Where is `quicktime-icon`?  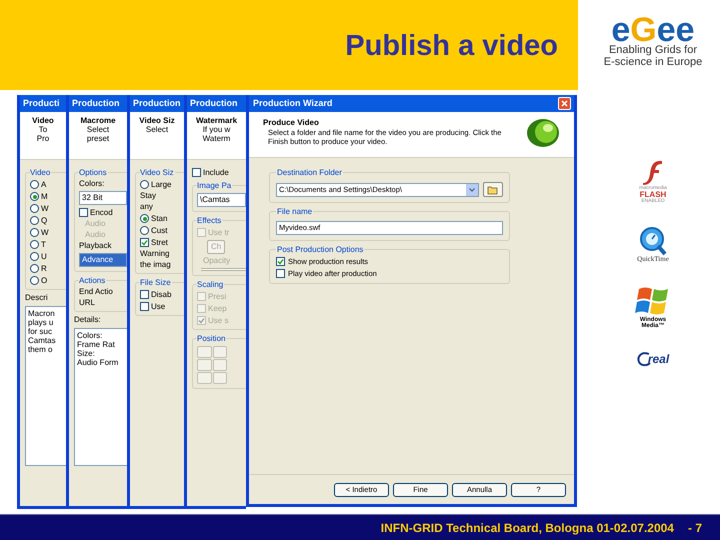
quicktime-icon is located at coordinates (652, 241).